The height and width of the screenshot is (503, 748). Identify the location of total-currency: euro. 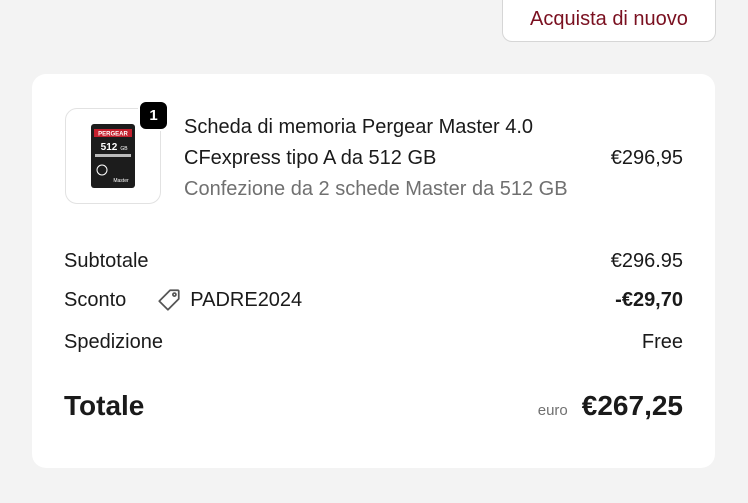
(552, 410).